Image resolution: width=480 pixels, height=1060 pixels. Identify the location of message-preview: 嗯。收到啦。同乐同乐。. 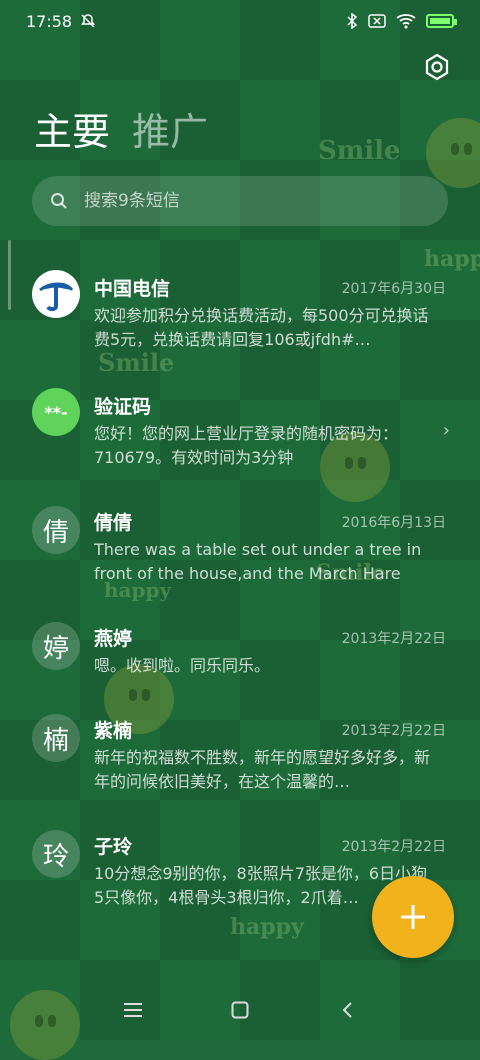
(182, 665).